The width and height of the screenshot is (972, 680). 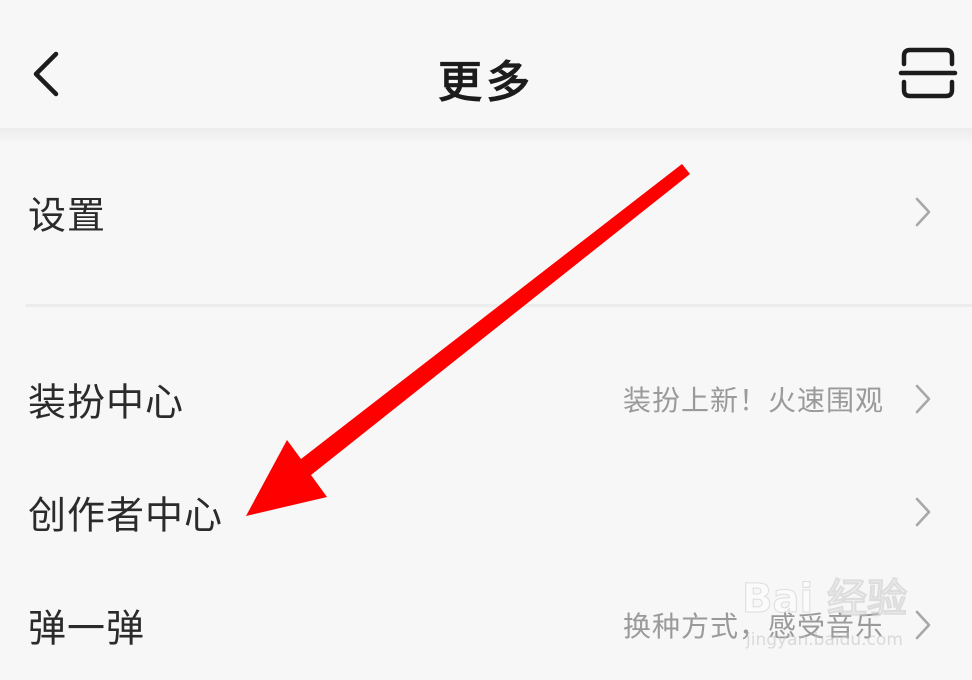 I want to click on watermark-brand: Bai 经验, so click(x=824, y=599).